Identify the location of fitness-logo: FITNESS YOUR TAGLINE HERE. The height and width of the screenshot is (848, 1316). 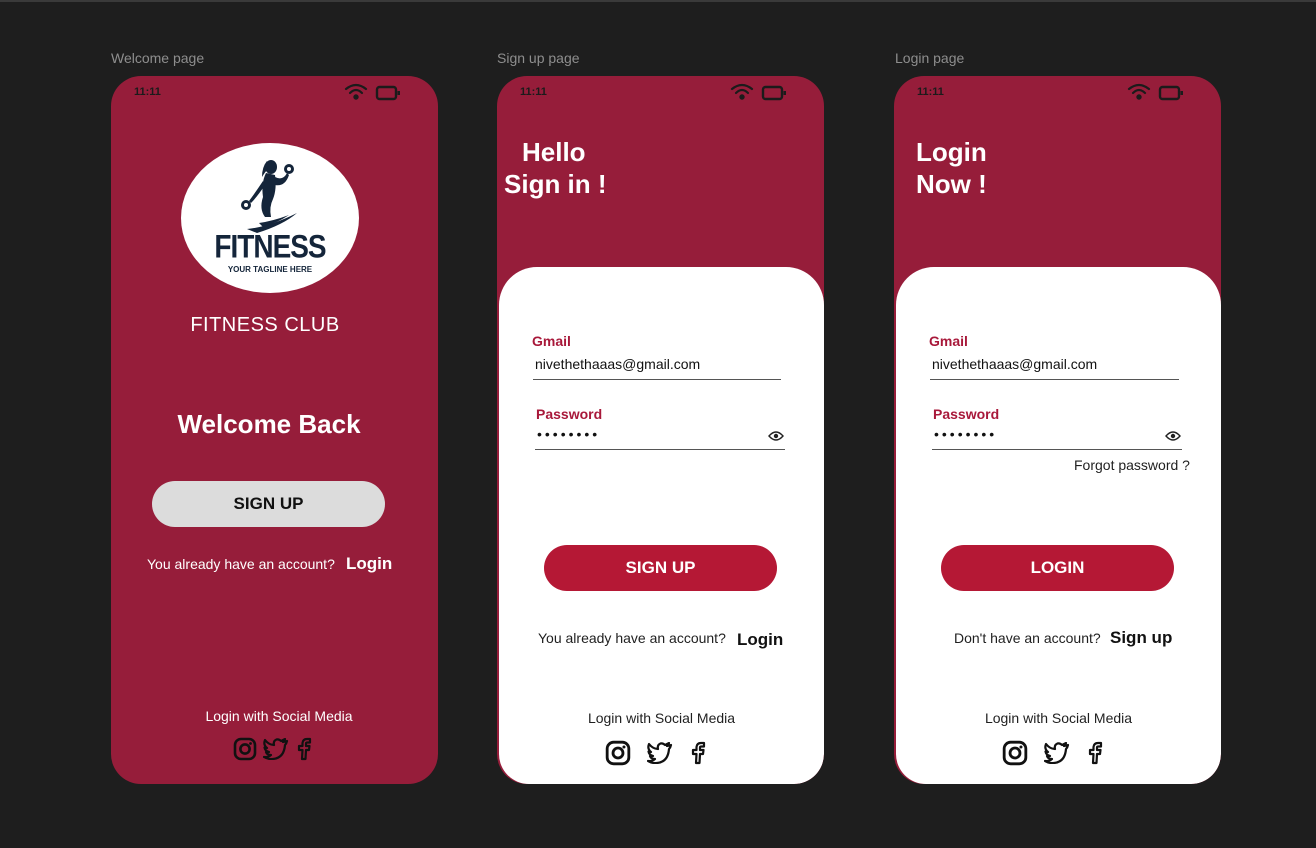
(270, 218).